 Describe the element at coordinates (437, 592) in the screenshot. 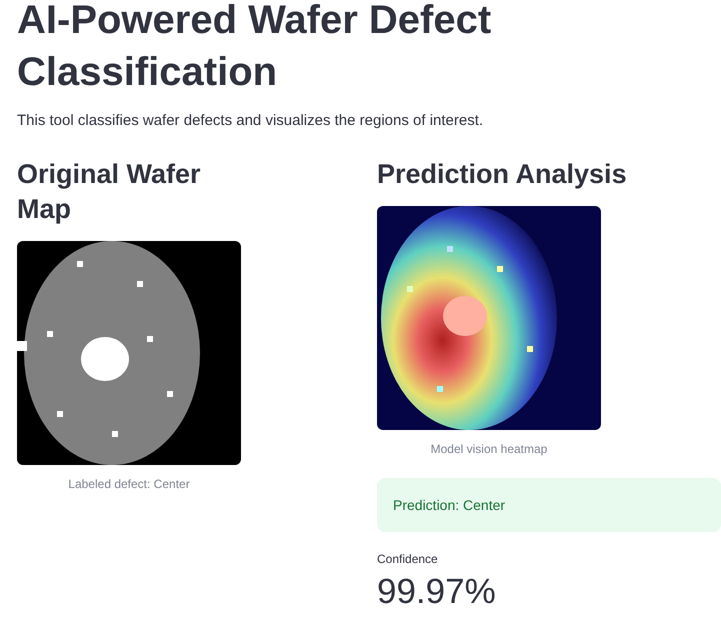

I see `metric-value: 99.97%` at that location.